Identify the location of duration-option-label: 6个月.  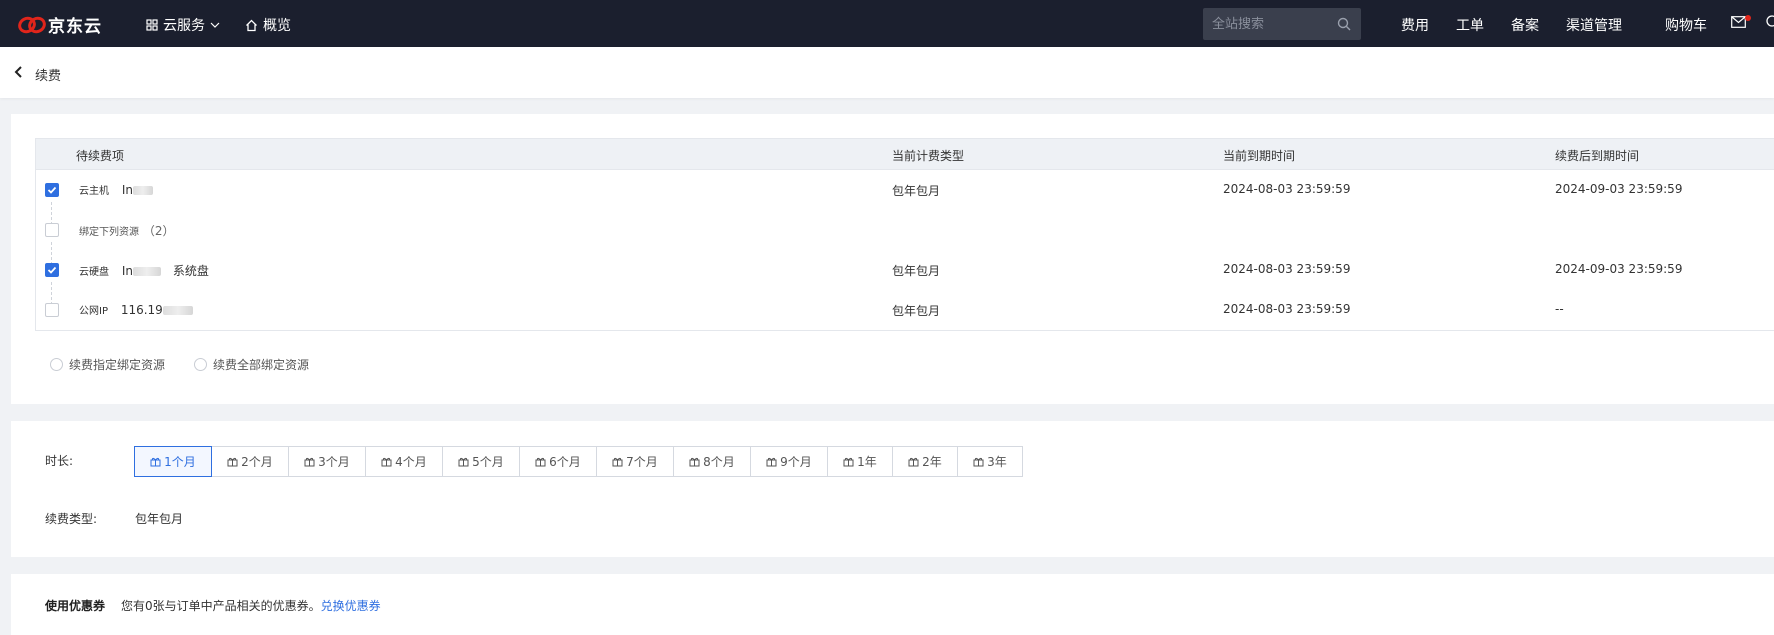
(565, 462).